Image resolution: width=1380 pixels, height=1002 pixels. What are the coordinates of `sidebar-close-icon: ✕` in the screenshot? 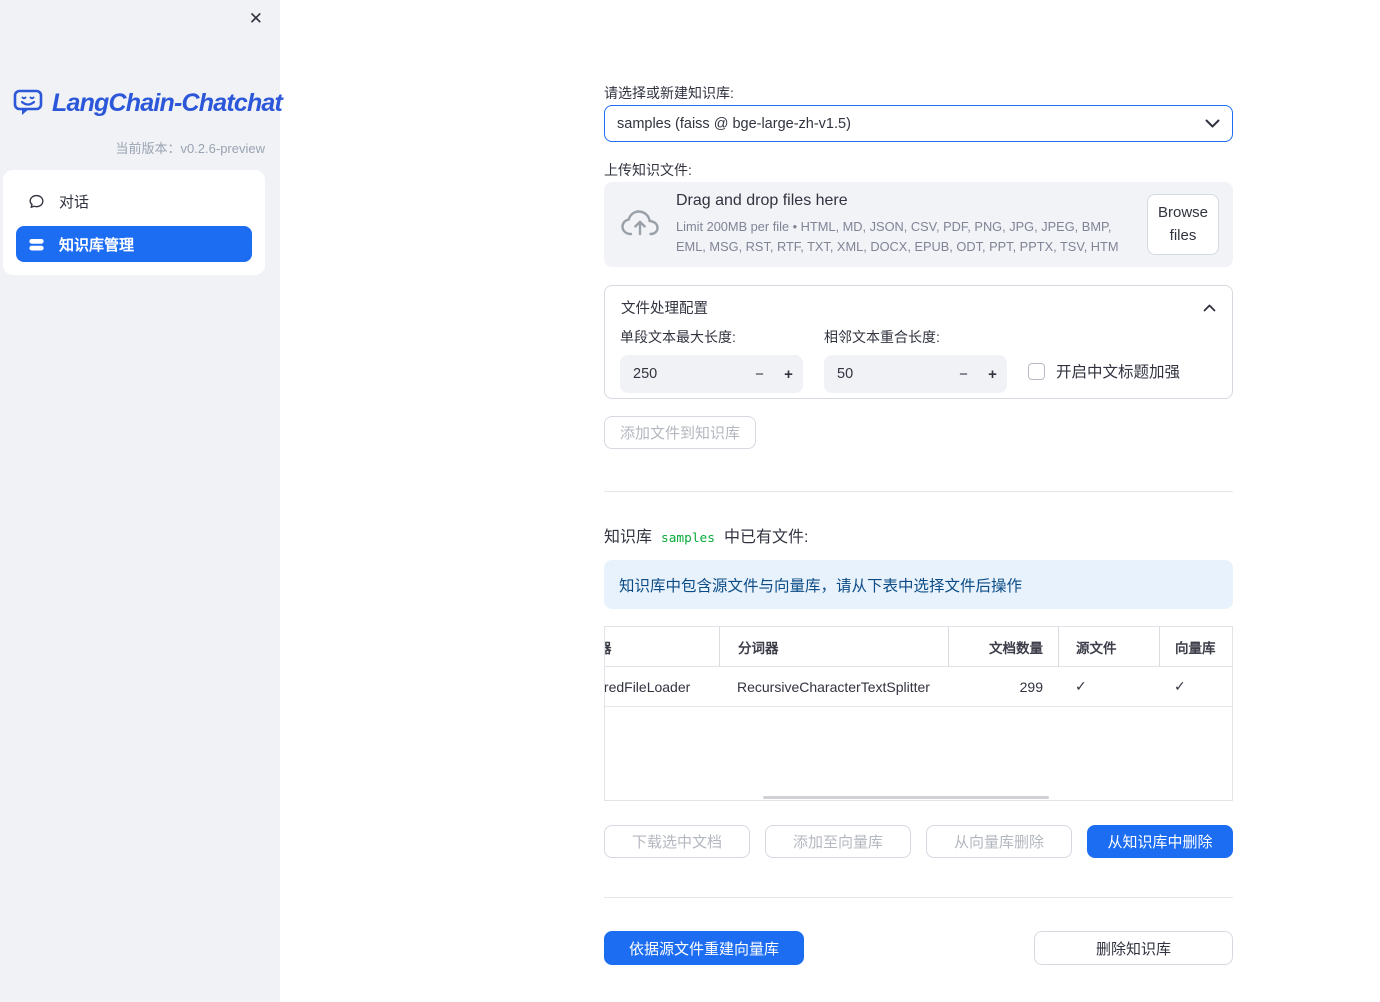 It's located at (256, 18).